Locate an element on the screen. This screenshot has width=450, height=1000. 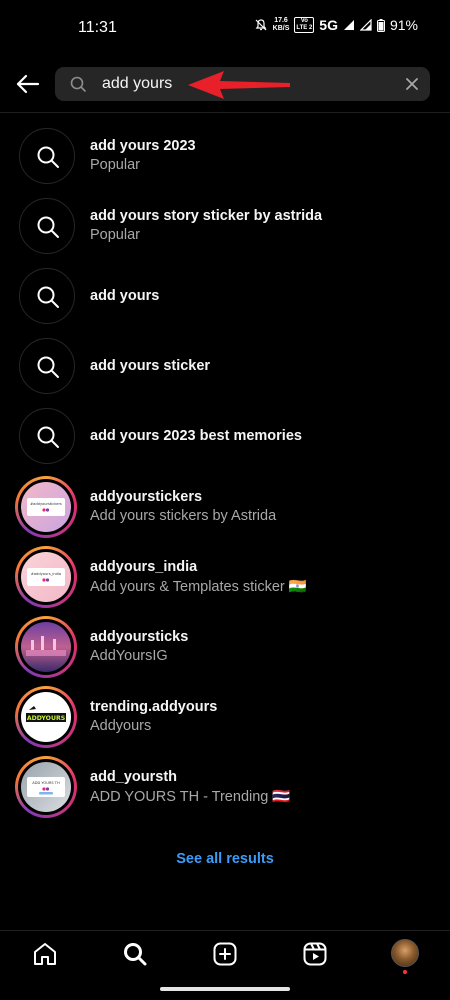
avatar: #addyours_india is located at coordinates (46, 577).